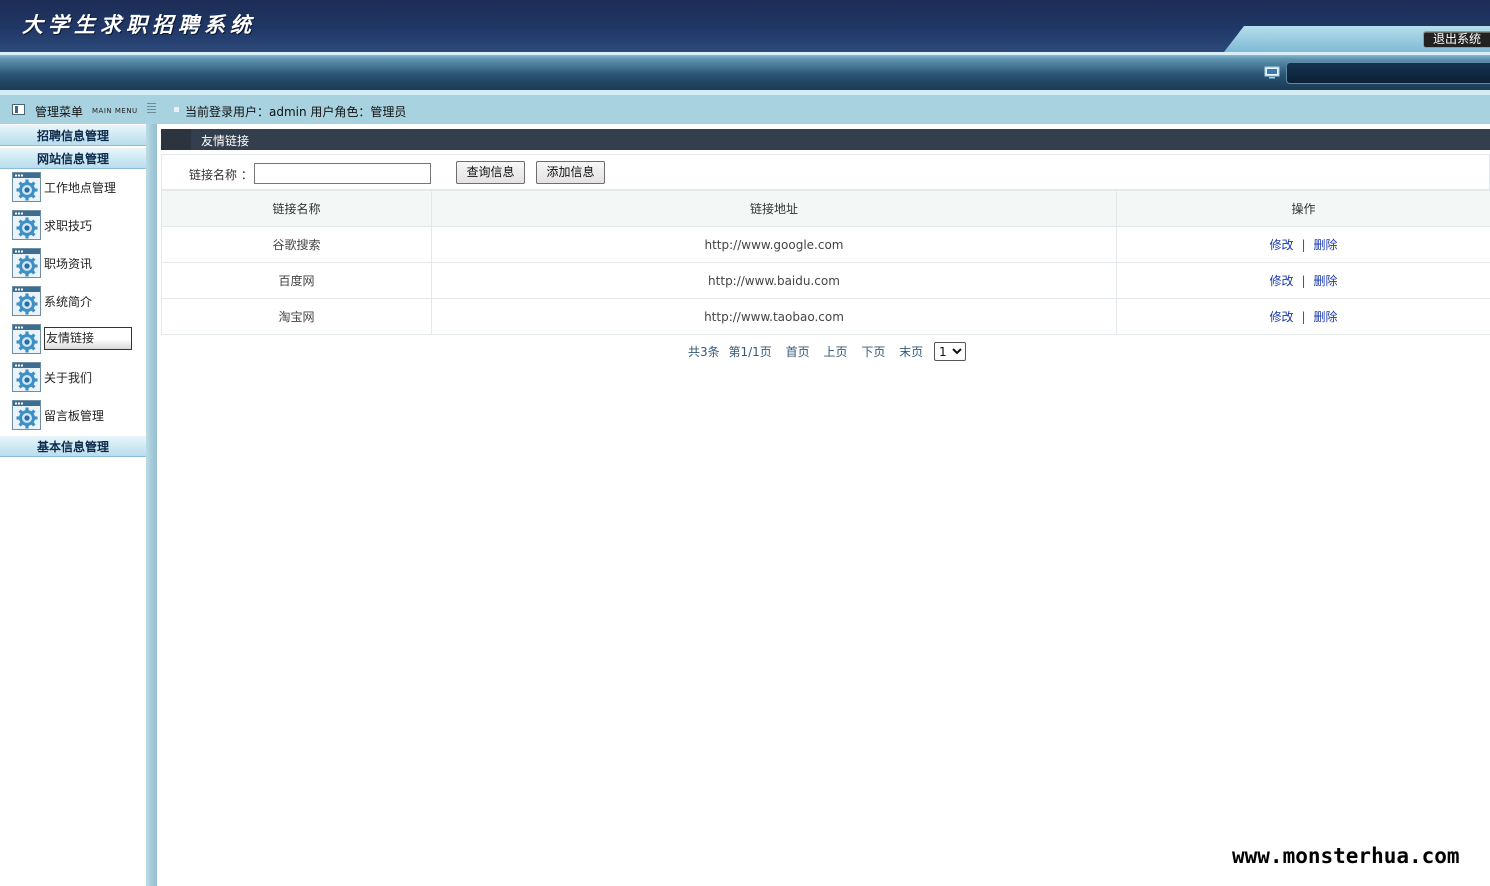 Image resolution: width=1490 pixels, height=886 pixels. What do you see at coordinates (342, 173) in the screenshot?
I see `link-name-input` at bounding box center [342, 173].